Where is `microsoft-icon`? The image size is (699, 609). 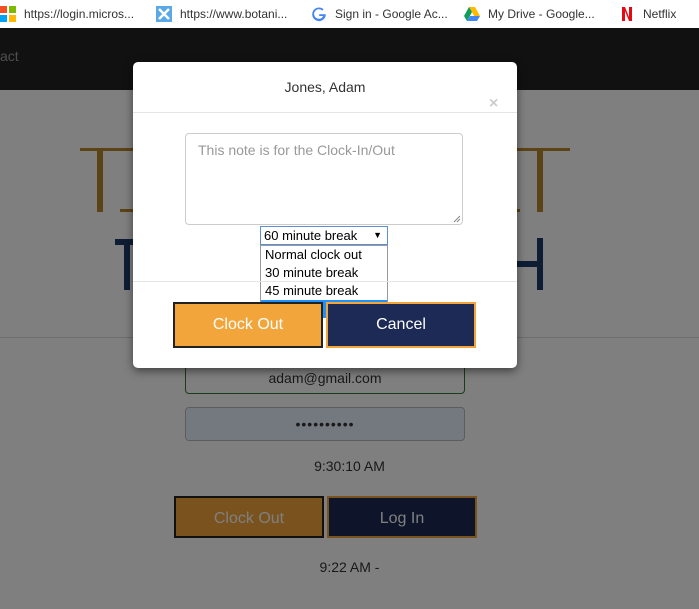
microsoft-icon is located at coordinates (8, 14).